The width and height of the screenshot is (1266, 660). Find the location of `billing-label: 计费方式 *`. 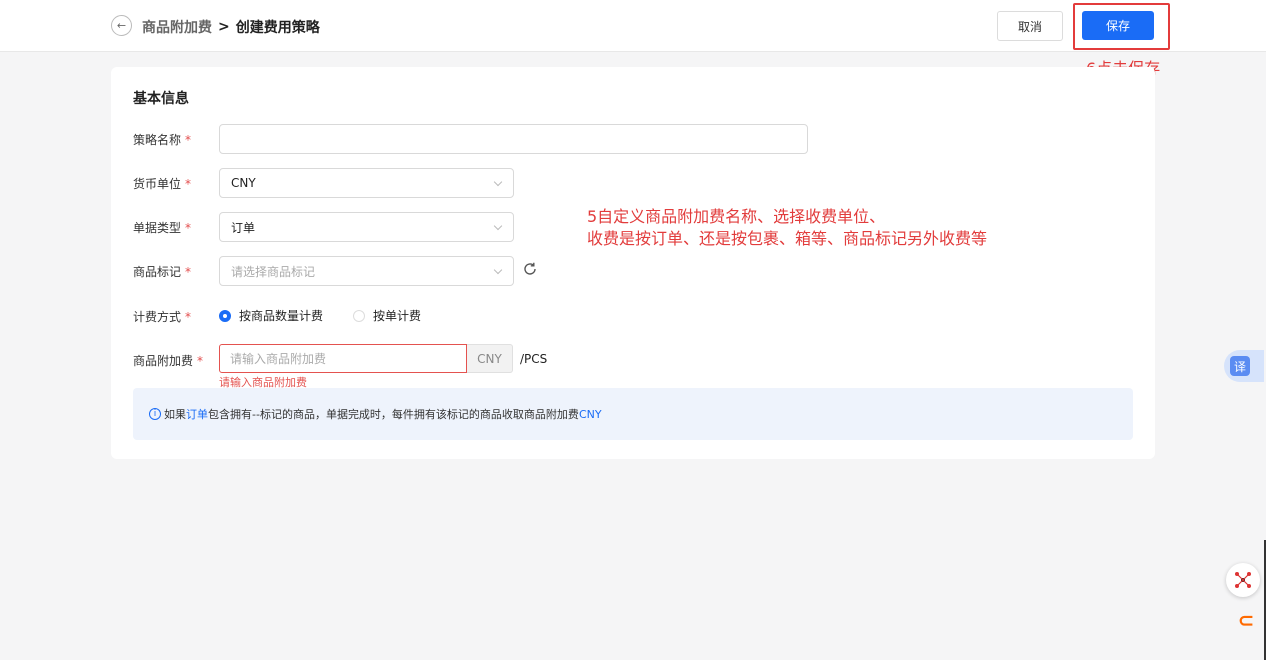

billing-label: 计费方式 * is located at coordinates (162, 316).